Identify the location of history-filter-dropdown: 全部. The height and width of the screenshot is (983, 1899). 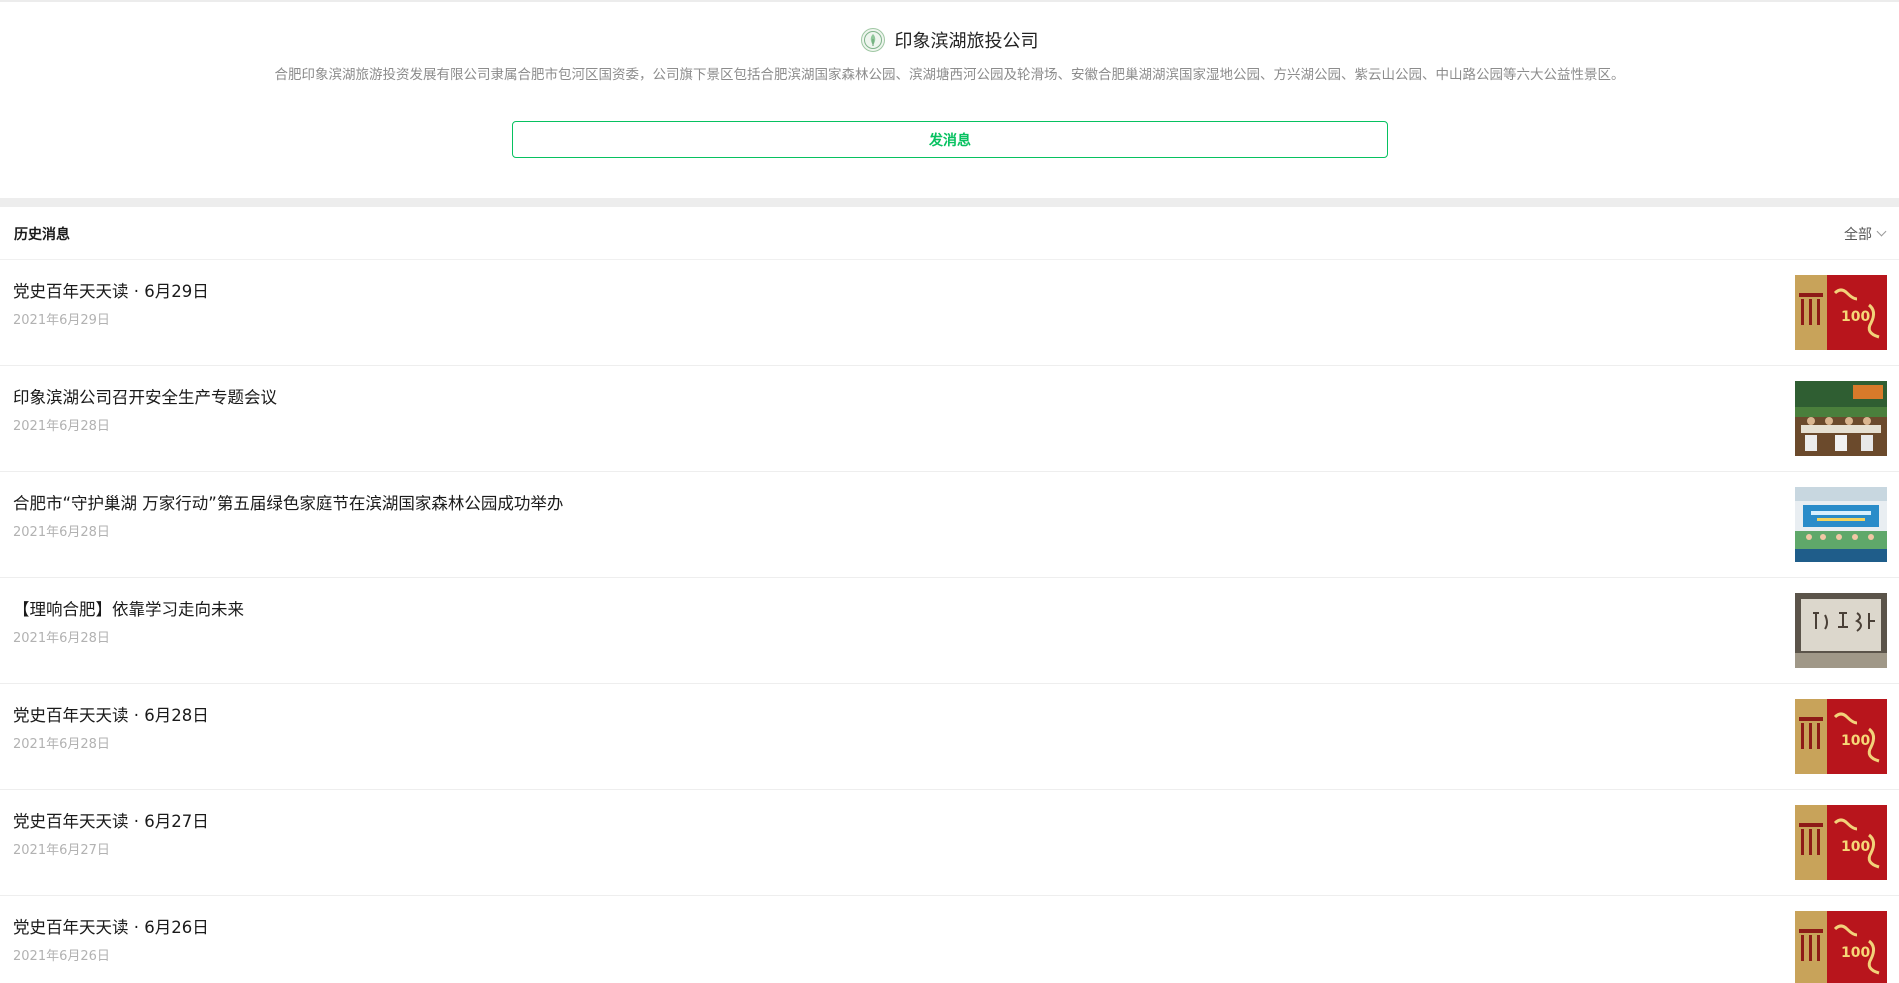
(1865, 234).